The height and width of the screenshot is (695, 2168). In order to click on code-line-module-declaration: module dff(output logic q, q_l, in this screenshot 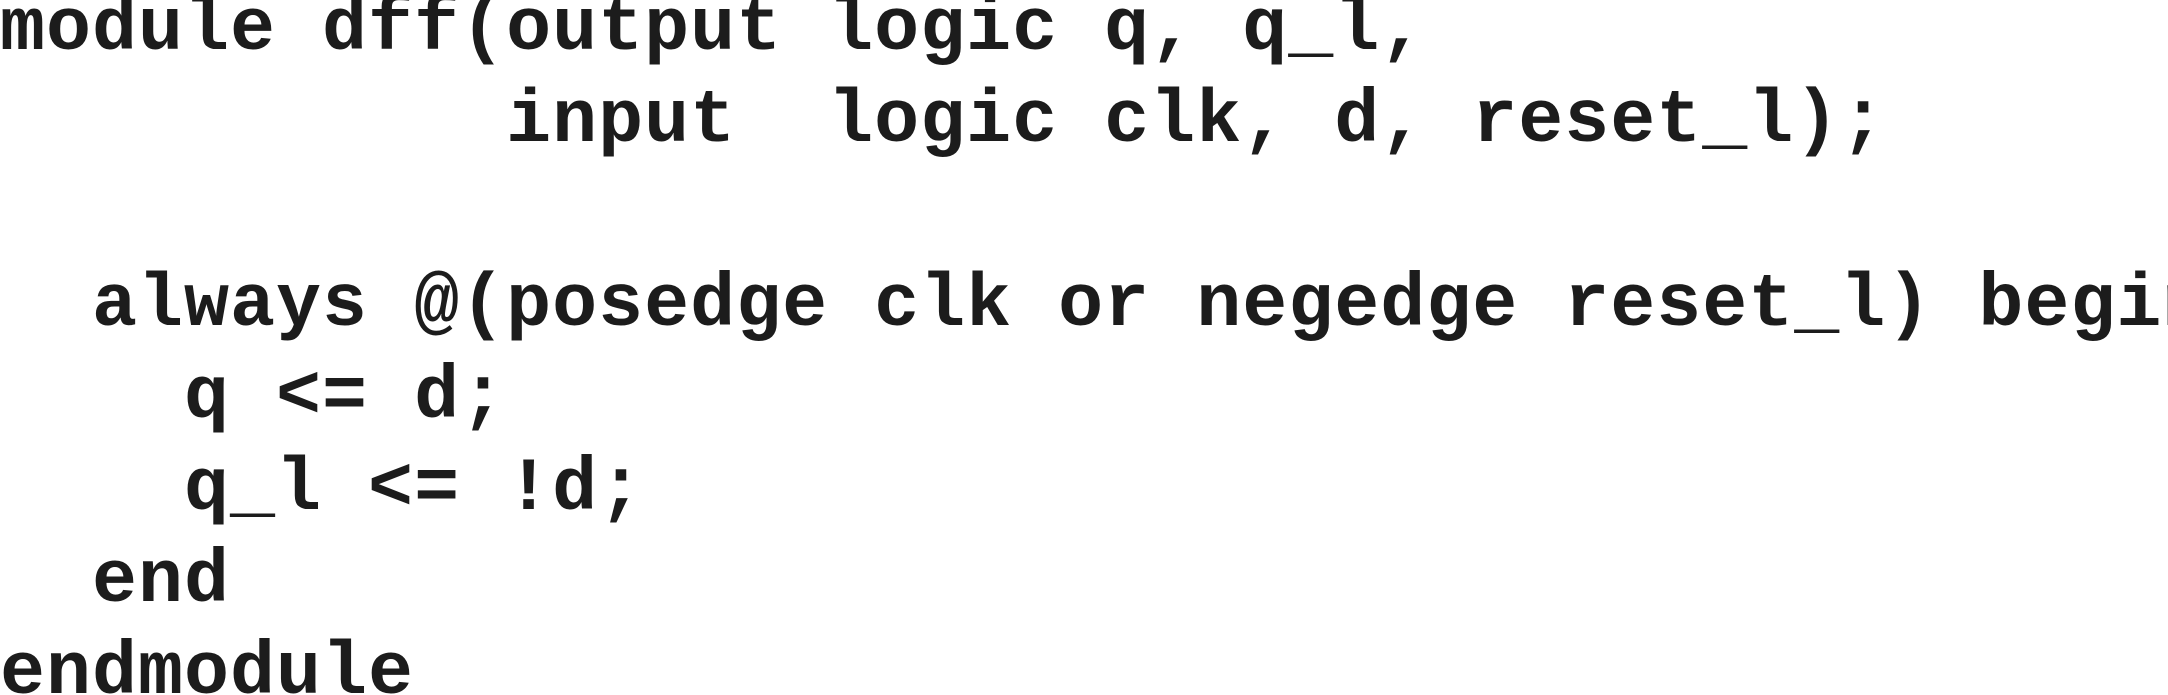, I will do `click(713, 36)`.